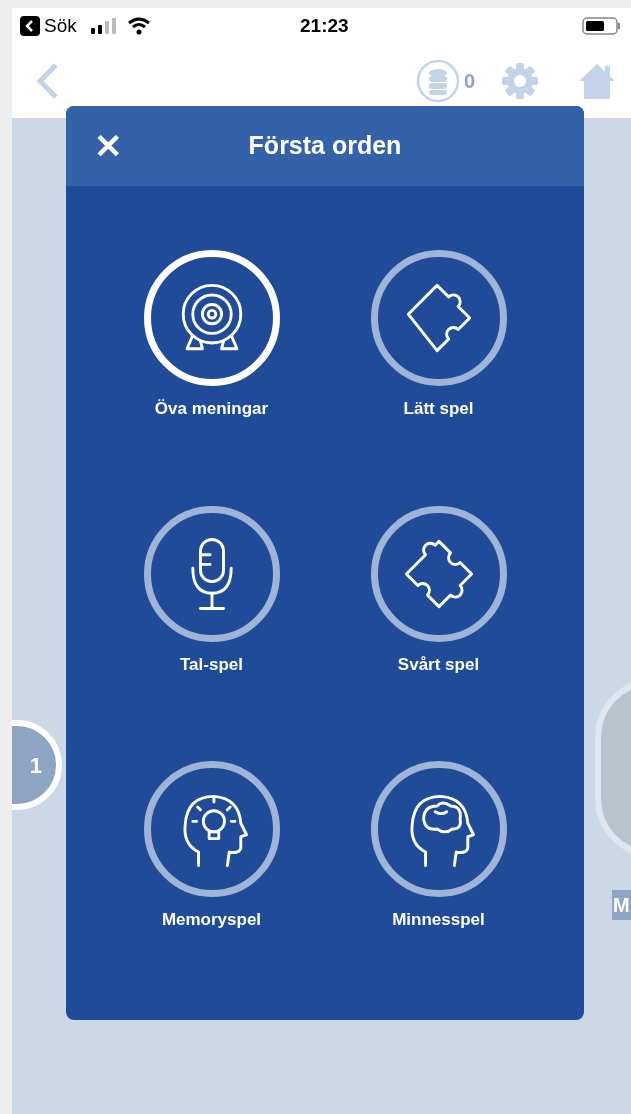 The image size is (631, 1114). I want to click on game-label: Tal-spel, so click(211, 664).